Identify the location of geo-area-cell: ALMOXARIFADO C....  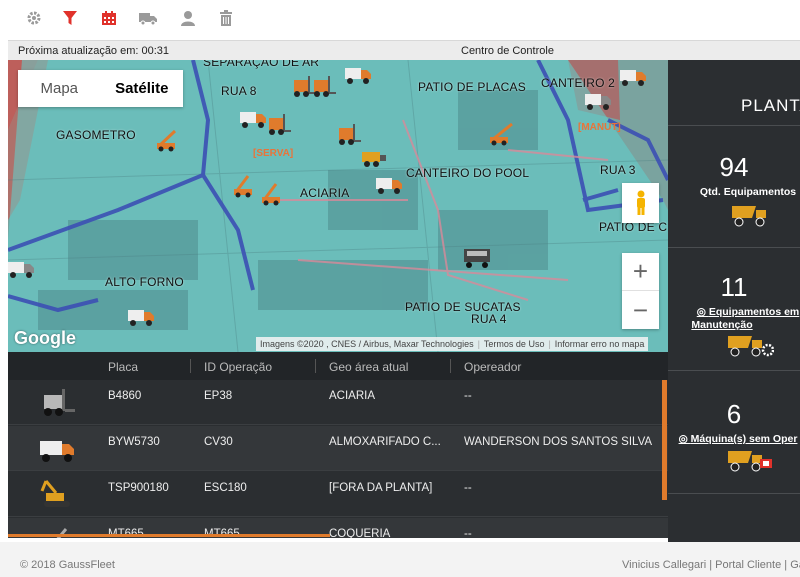
(385, 442).